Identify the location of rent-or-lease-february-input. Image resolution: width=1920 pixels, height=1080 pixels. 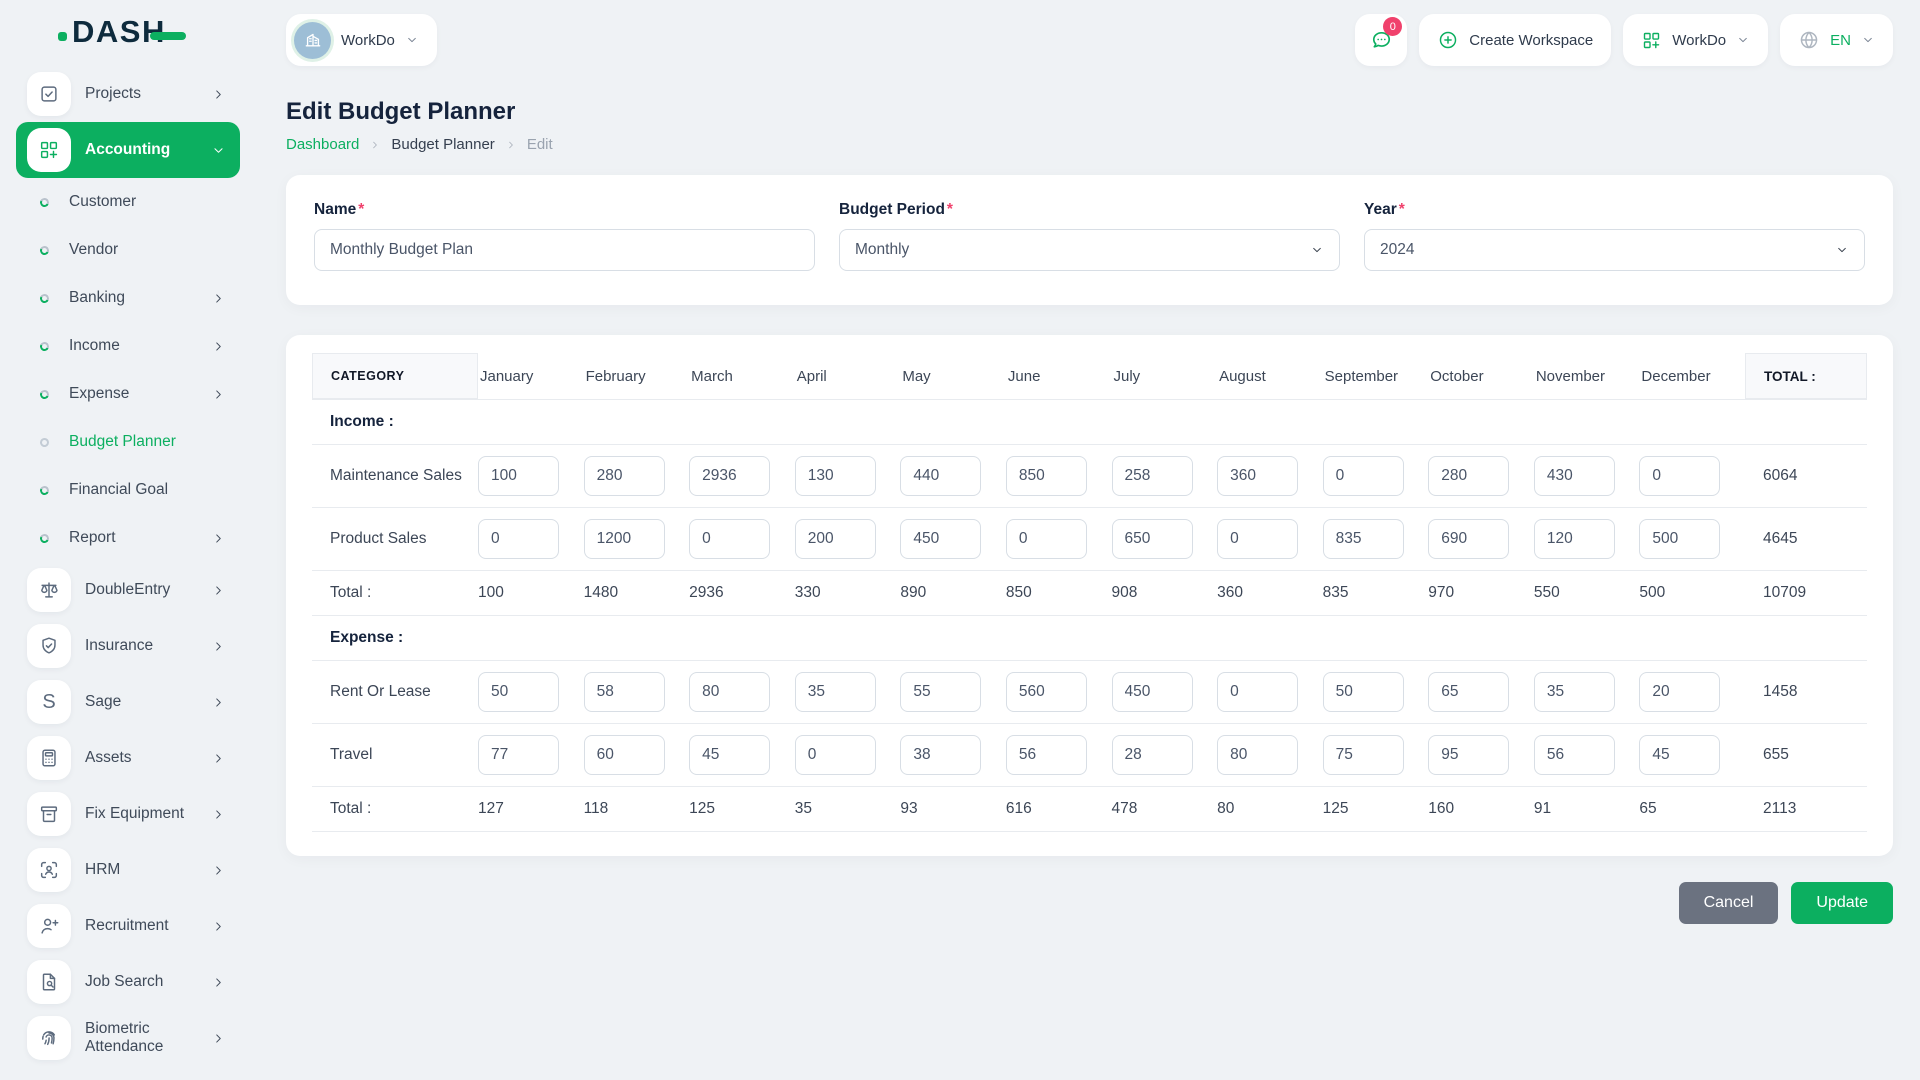
(624, 692).